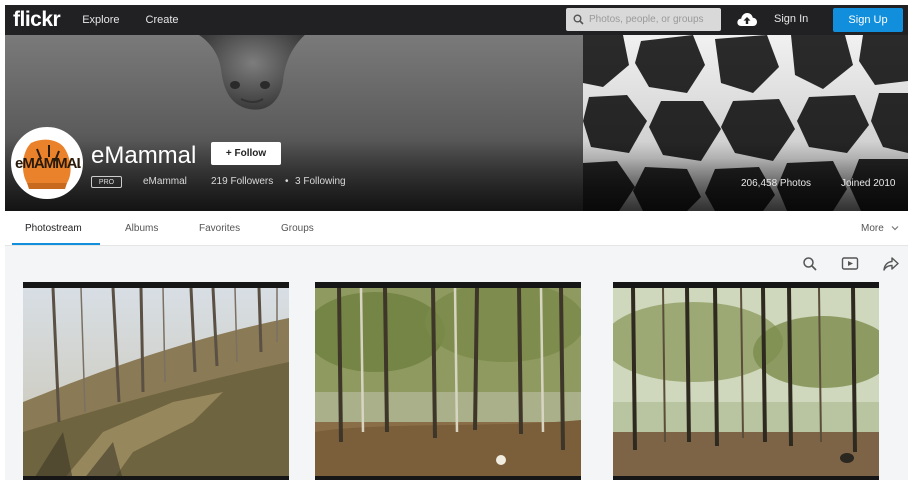  What do you see at coordinates (162, 20) in the screenshot?
I see `nav-link-create: Create` at bounding box center [162, 20].